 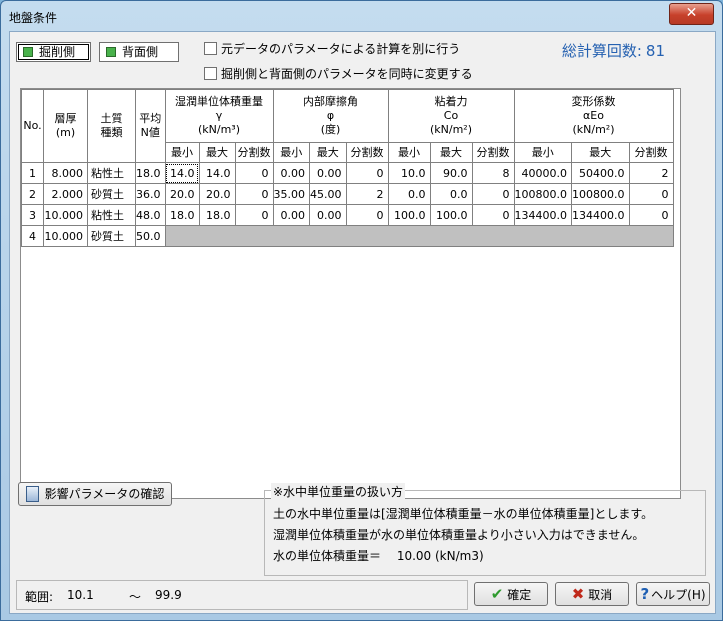 I want to click on param-c-max-cell: 100.0, so click(x=451, y=215).